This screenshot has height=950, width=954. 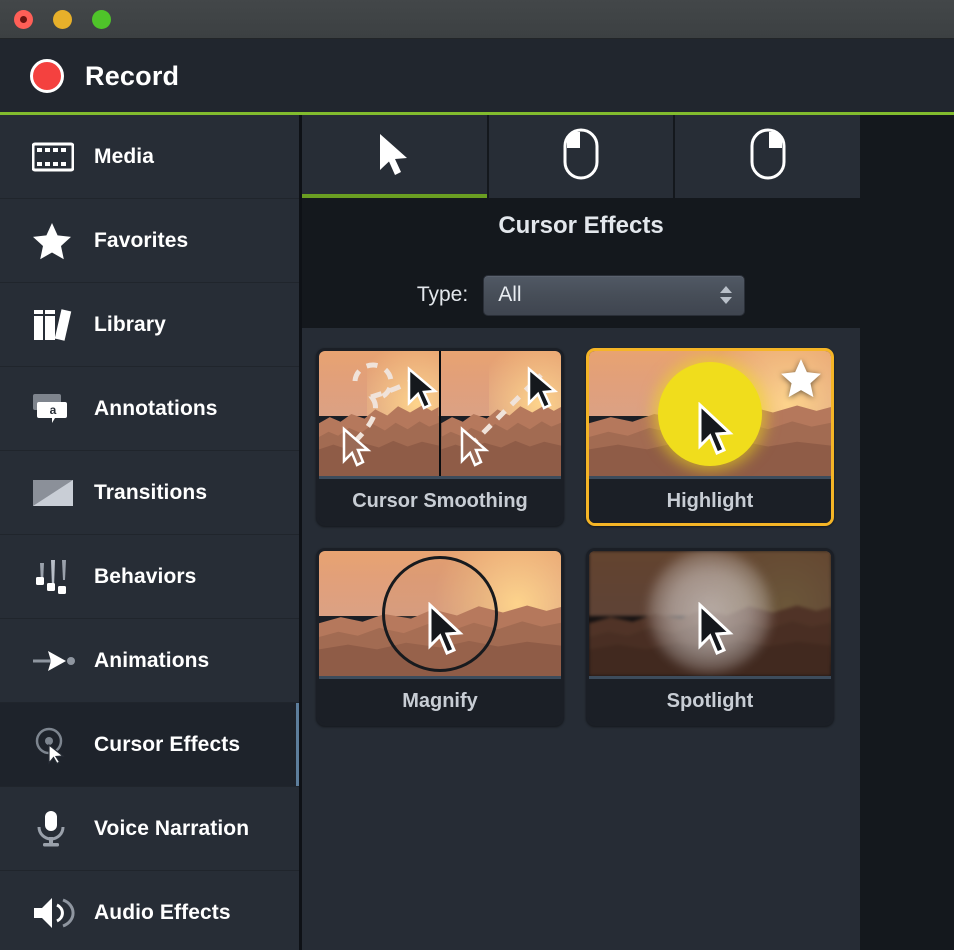 I want to click on tab-cursor, so click(x=395, y=156).